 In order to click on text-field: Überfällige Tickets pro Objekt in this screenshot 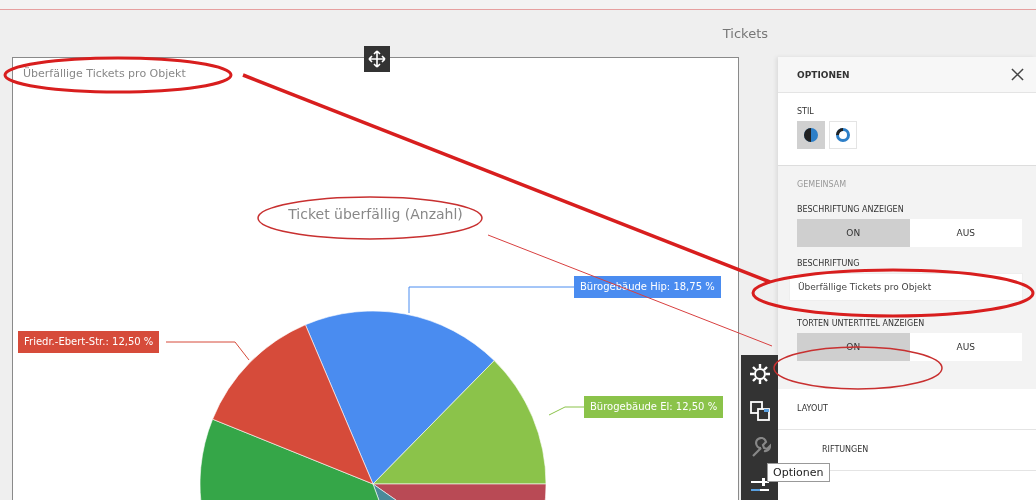, I will do `click(906, 287)`.